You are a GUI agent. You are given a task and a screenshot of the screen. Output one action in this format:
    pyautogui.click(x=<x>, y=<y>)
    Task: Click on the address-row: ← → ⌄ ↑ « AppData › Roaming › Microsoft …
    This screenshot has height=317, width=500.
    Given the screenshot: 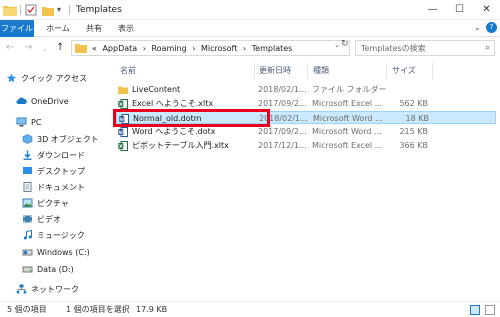 What is the action you would take?
    pyautogui.click(x=250, y=48)
    